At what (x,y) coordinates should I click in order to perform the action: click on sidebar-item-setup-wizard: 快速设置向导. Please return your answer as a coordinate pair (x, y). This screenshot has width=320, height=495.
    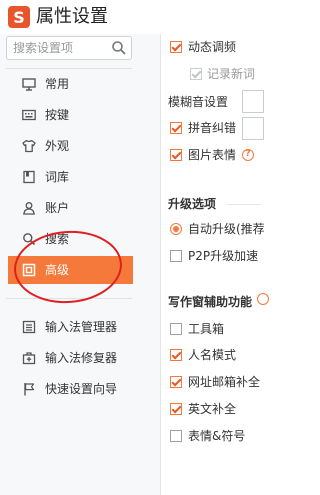
    Looking at the image, I should click on (70, 389).